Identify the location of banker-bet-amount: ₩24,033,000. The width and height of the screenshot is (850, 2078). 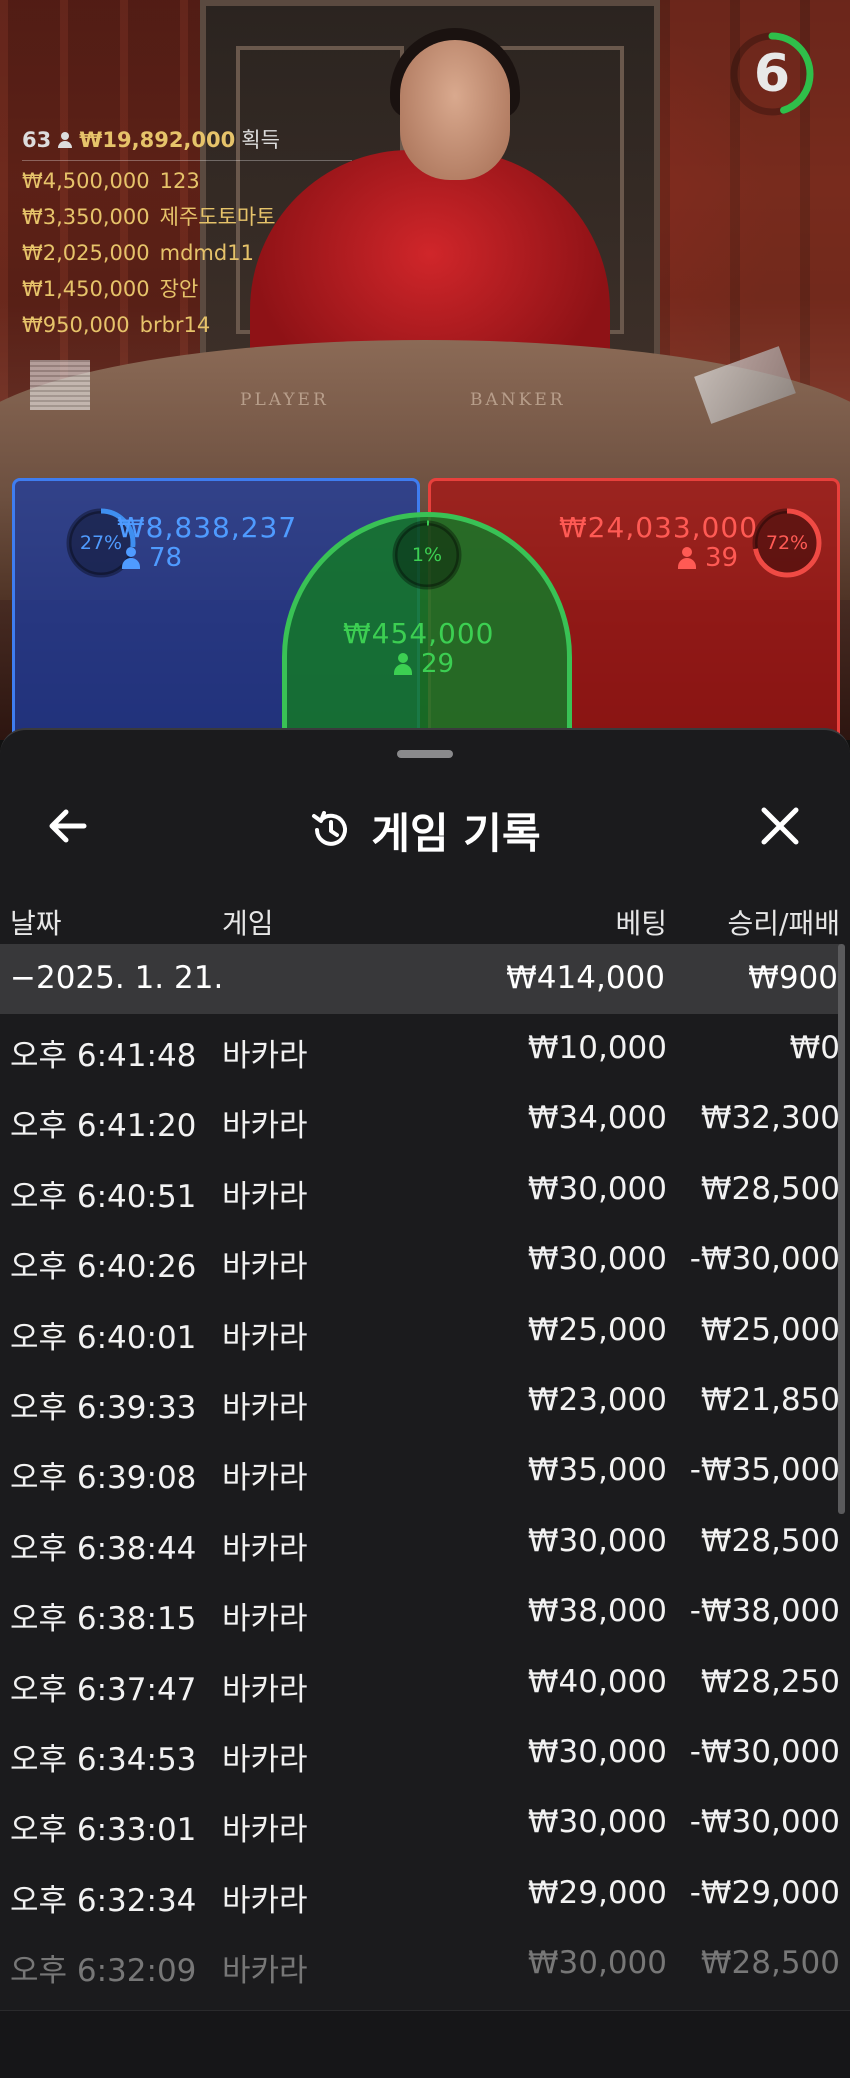
(659, 527).